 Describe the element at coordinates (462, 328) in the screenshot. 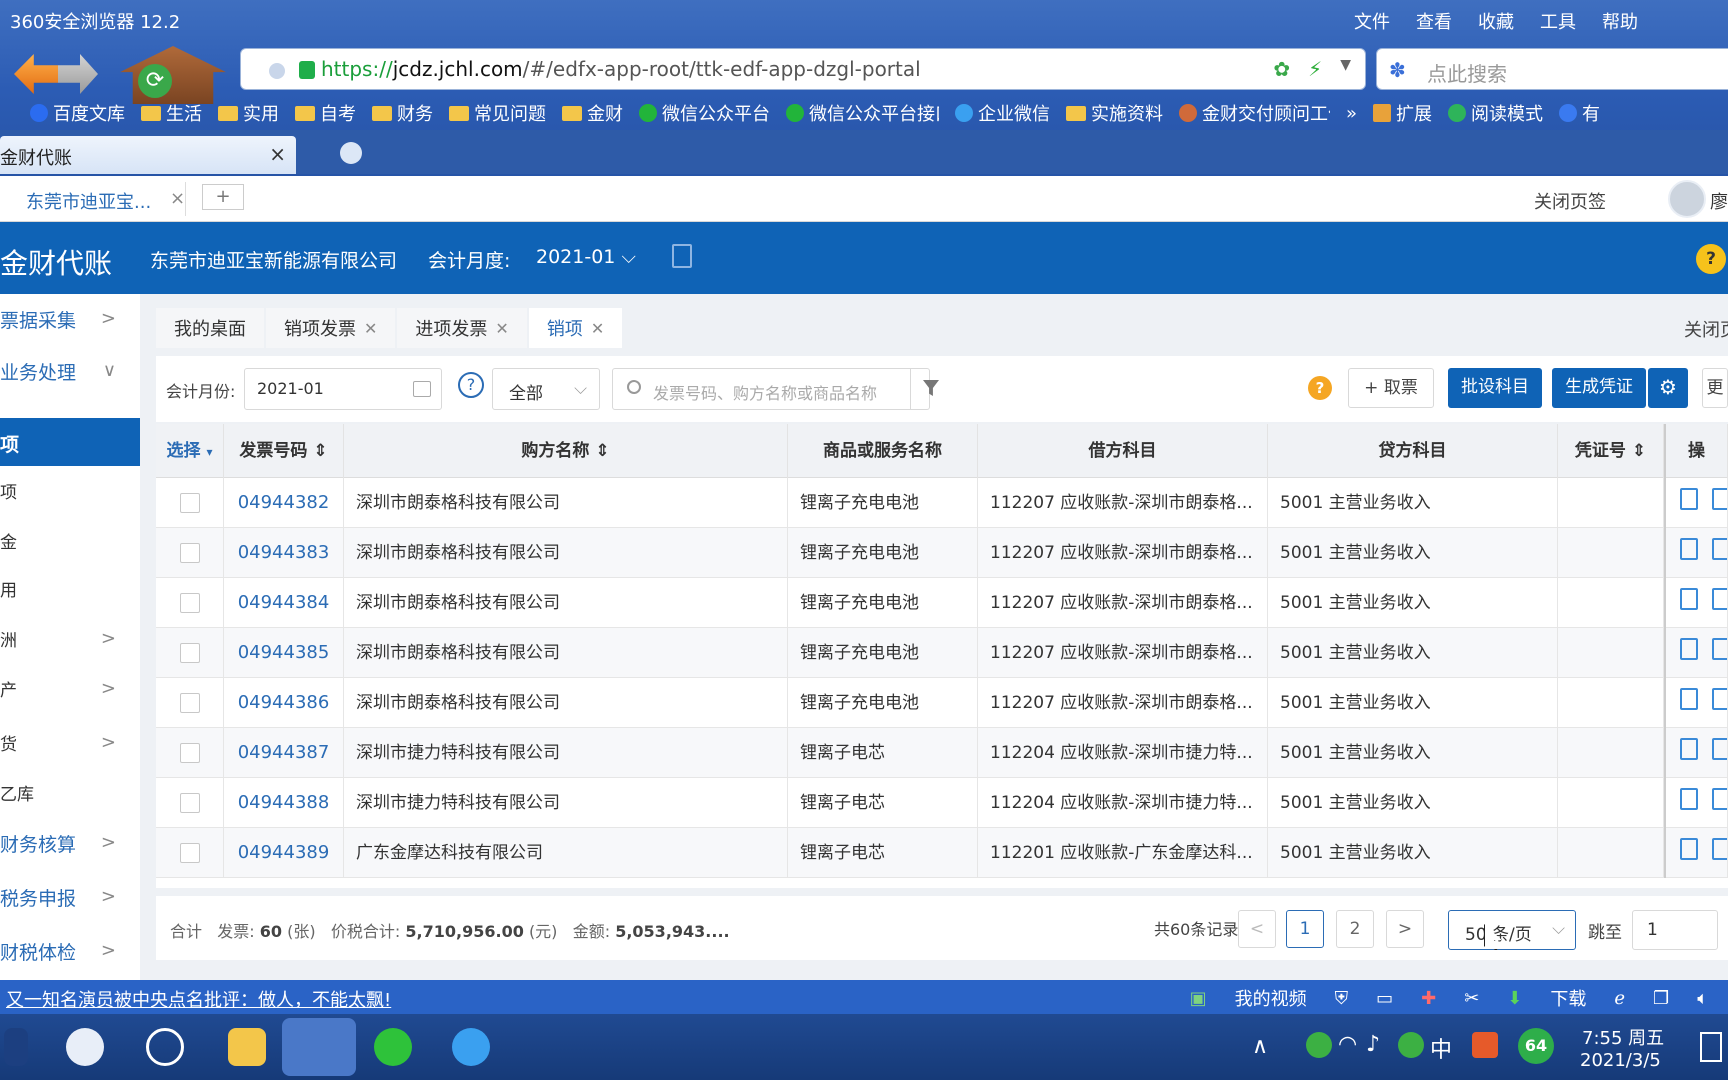

I see `tab-purchase-invoice: 进项发票 ✕` at that location.